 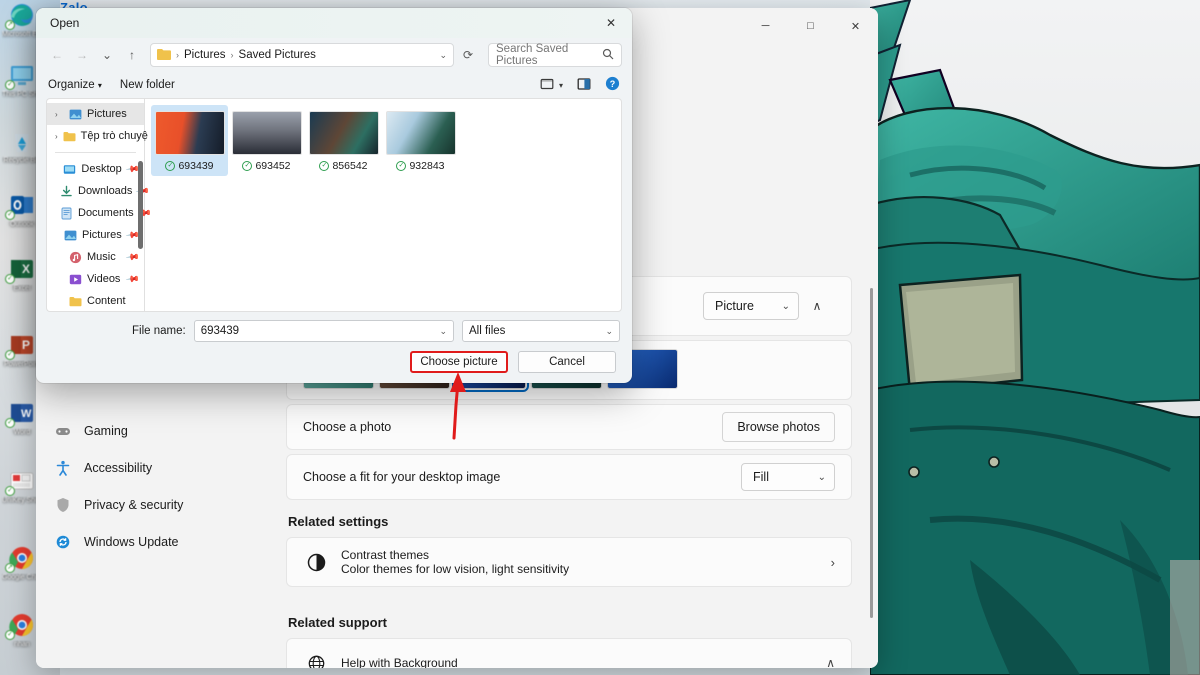 What do you see at coordinates (468, 55) in the screenshot?
I see `refresh-button: ⟳` at bounding box center [468, 55].